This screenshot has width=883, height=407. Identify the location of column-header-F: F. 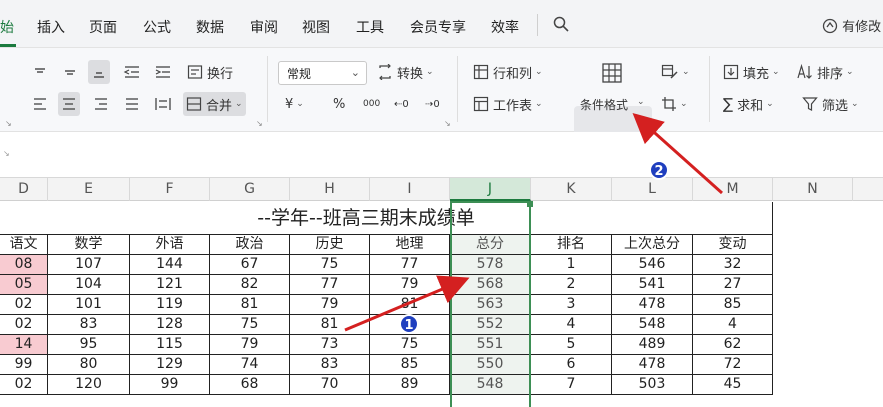
(170, 189).